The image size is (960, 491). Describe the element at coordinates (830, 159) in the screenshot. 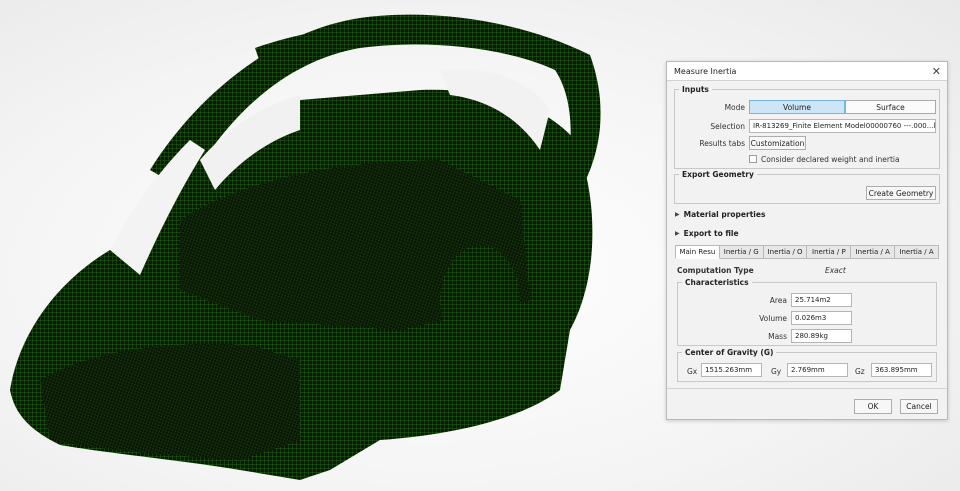

I see `consider-weight-label: Consider declared weight and inertia` at that location.